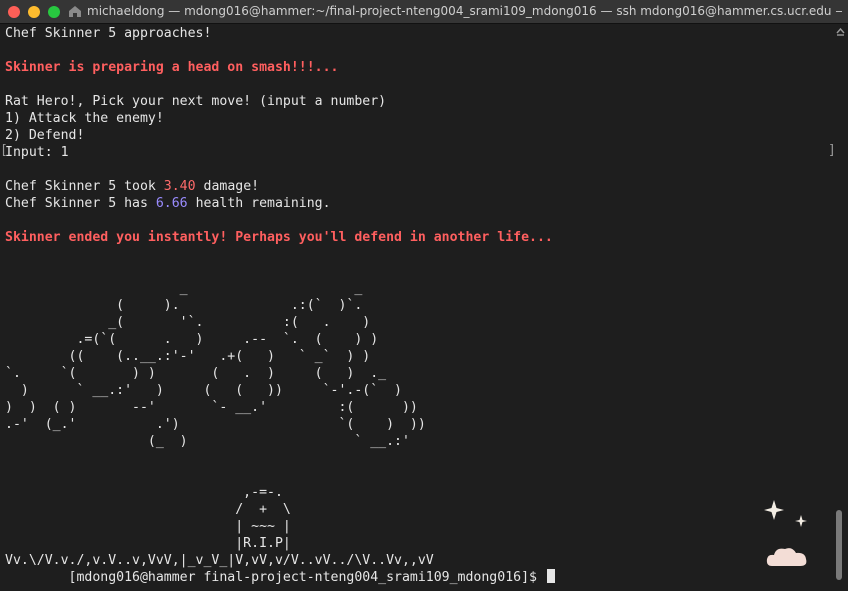  What do you see at coordinates (192, 339) in the screenshot?
I see `ascii-art-line: .=(`( . ) .-- `. ( ) )` at bounding box center [192, 339].